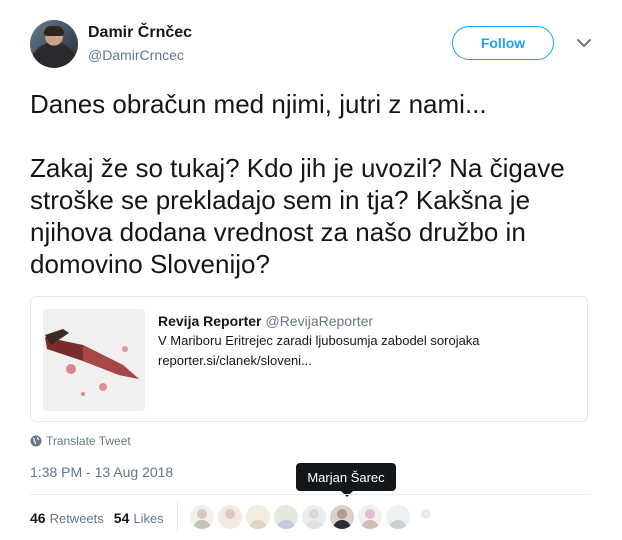 This screenshot has height=540, width=622. Describe the element at coordinates (319, 321) in the screenshot. I see `quoted-author-handle: @RevijaReporter` at that location.